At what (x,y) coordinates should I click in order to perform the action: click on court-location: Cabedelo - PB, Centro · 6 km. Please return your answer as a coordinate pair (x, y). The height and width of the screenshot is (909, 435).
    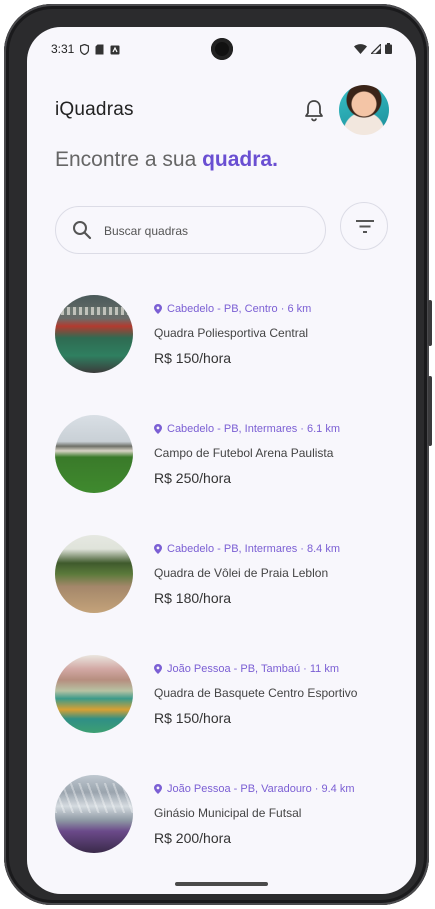
    Looking at the image, I should click on (239, 309).